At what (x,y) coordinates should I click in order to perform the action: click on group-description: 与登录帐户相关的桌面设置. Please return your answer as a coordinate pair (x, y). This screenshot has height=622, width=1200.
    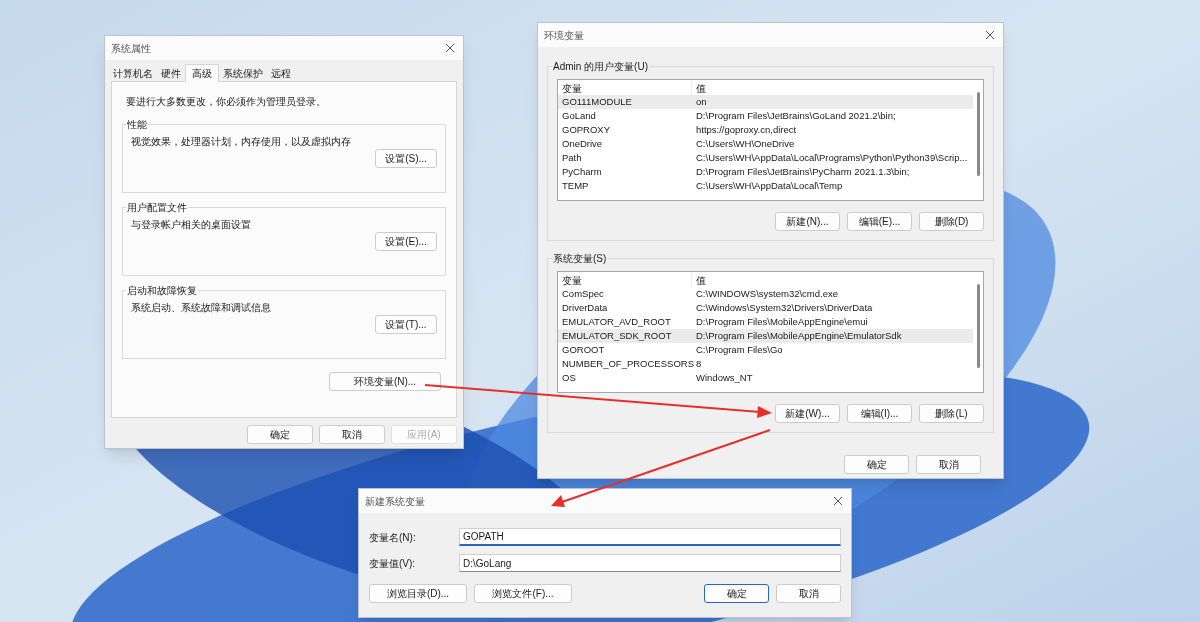
    Looking at the image, I should click on (191, 225).